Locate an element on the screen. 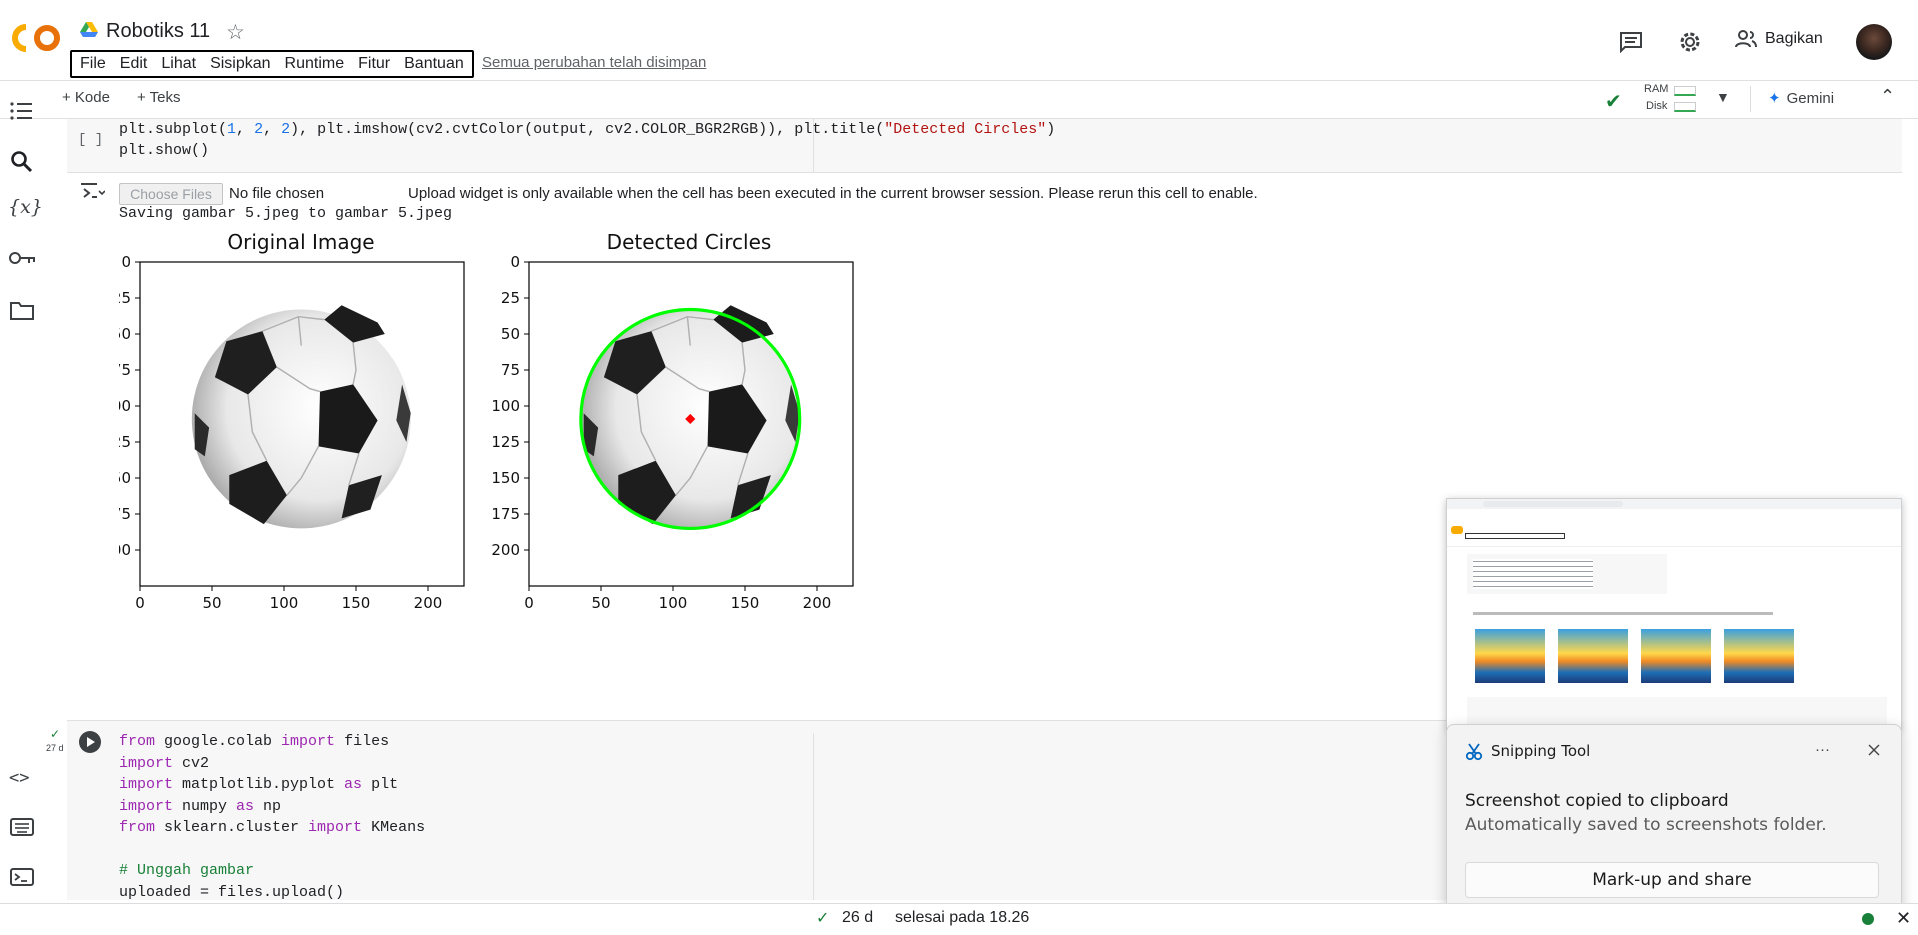 This screenshot has height=935, width=1918. snipping-more-button: ··· is located at coordinates (1822, 749).